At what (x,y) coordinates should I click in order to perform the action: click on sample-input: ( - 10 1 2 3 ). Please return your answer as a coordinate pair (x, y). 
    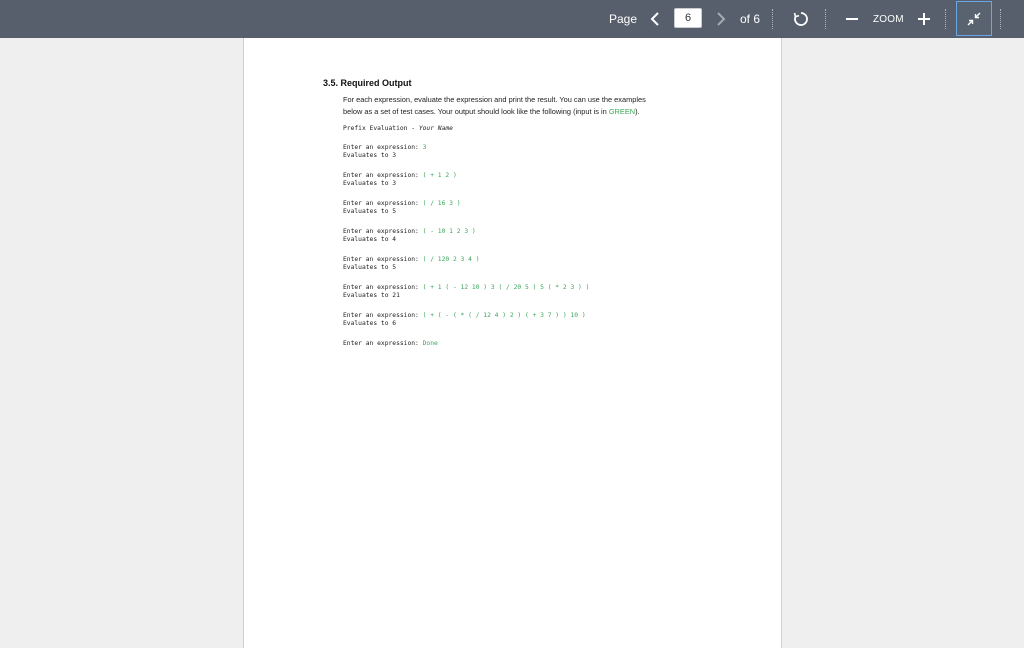
    Looking at the image, I should click on (449, 231).